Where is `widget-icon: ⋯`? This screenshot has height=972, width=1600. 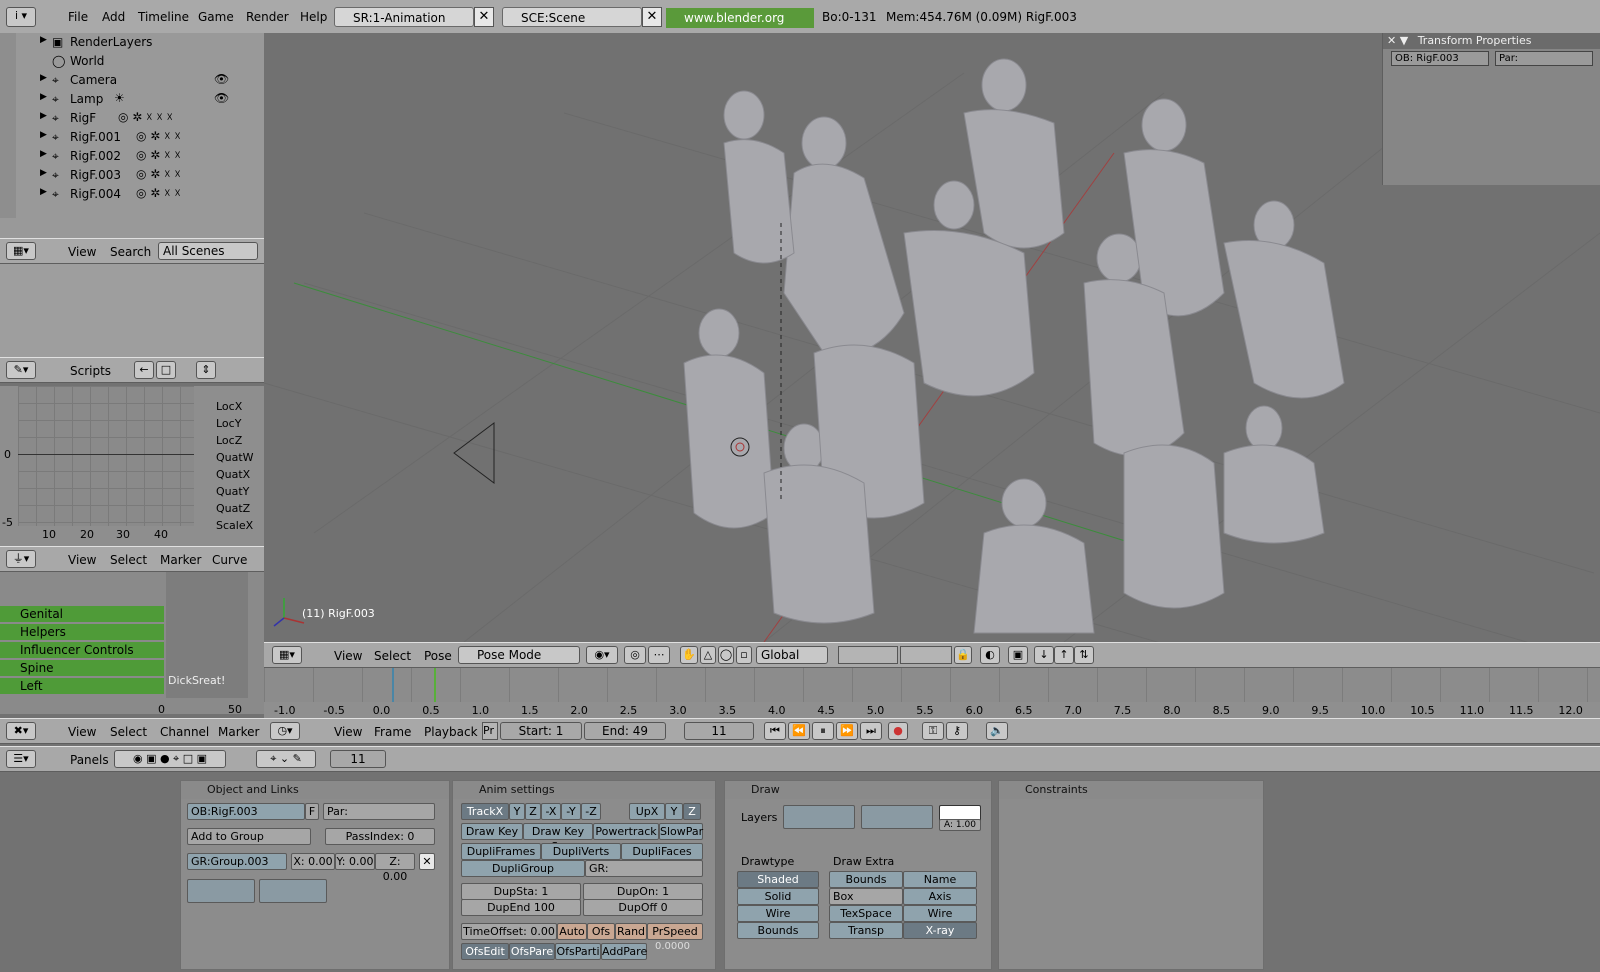
widget-icon: ⋯ is located at coordinates (659, 655).